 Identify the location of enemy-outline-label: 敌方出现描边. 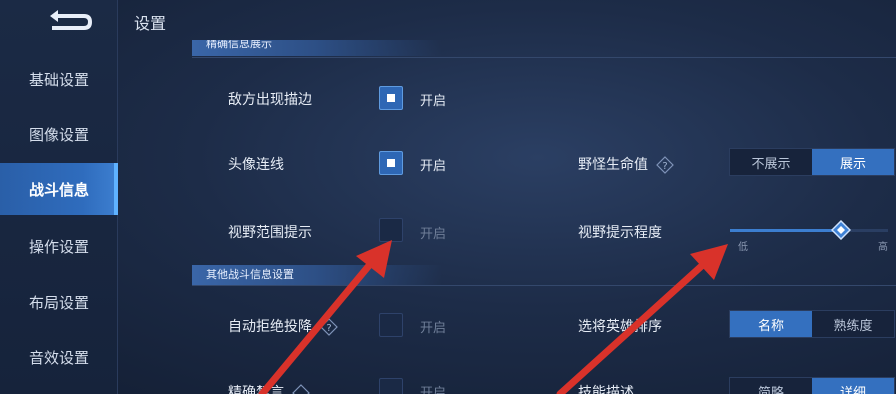
(270, 100).